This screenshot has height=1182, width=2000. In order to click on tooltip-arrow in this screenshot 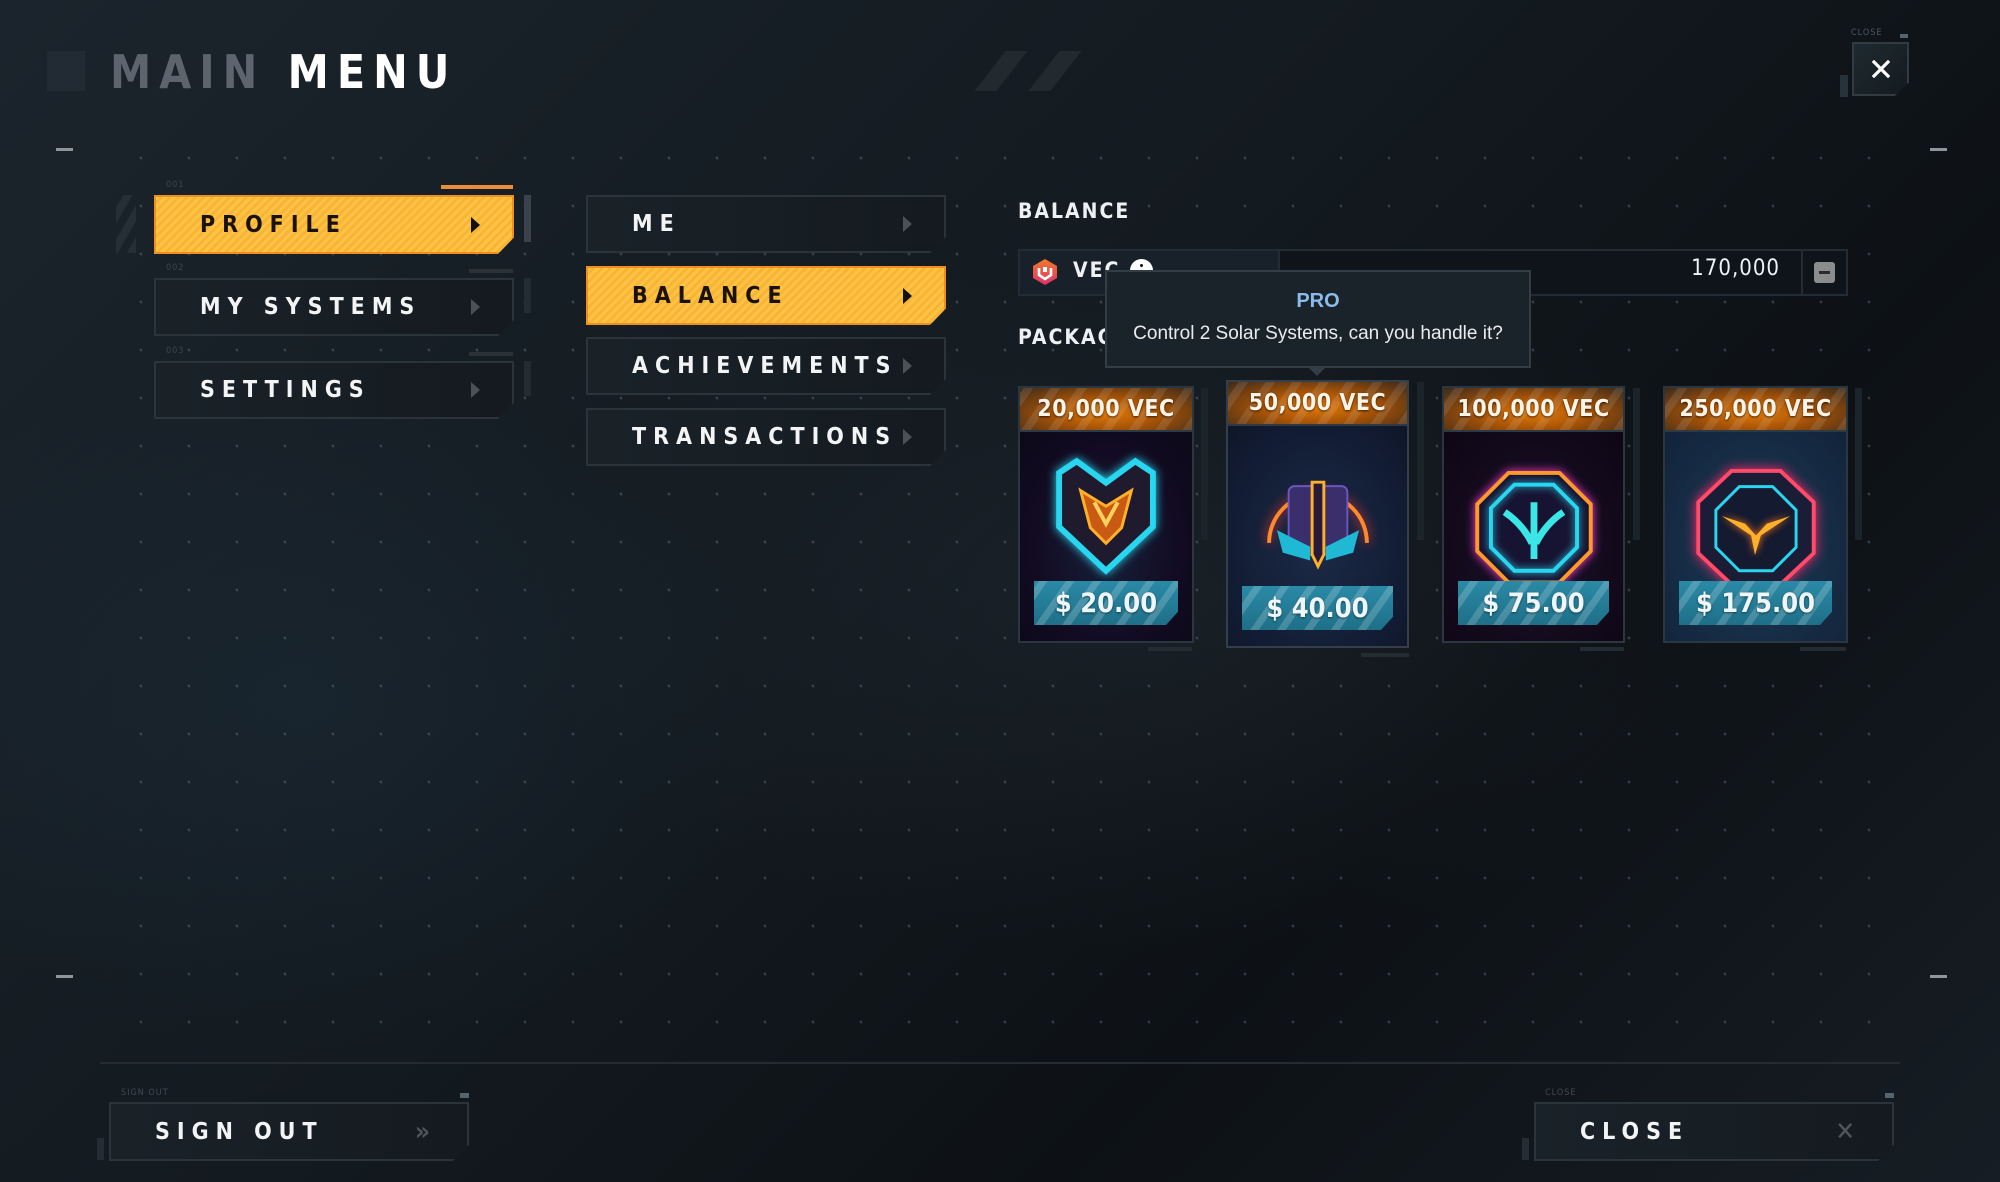, I will do `click(1317, 371)`.